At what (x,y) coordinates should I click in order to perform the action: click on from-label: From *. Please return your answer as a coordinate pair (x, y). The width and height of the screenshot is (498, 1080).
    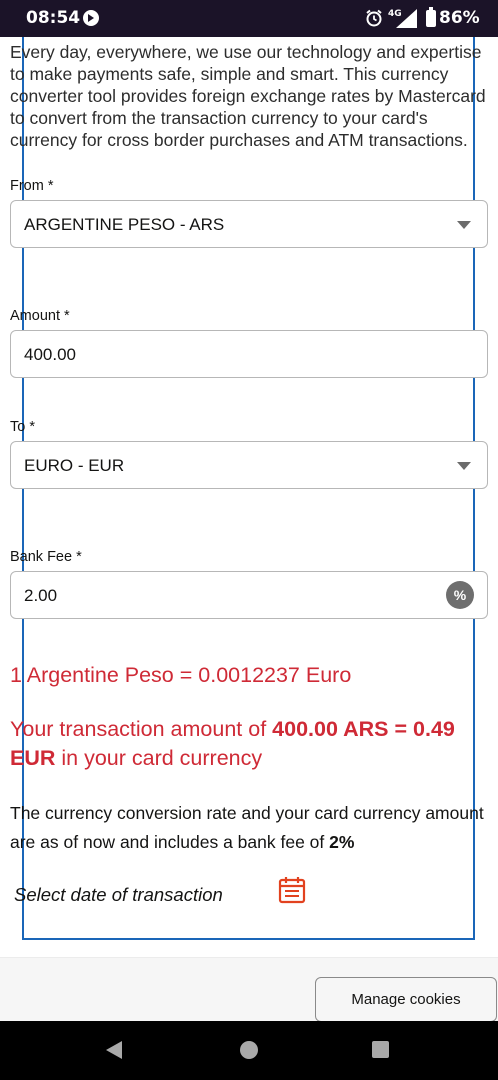
    Looking at the image, I should click on (32, 186).